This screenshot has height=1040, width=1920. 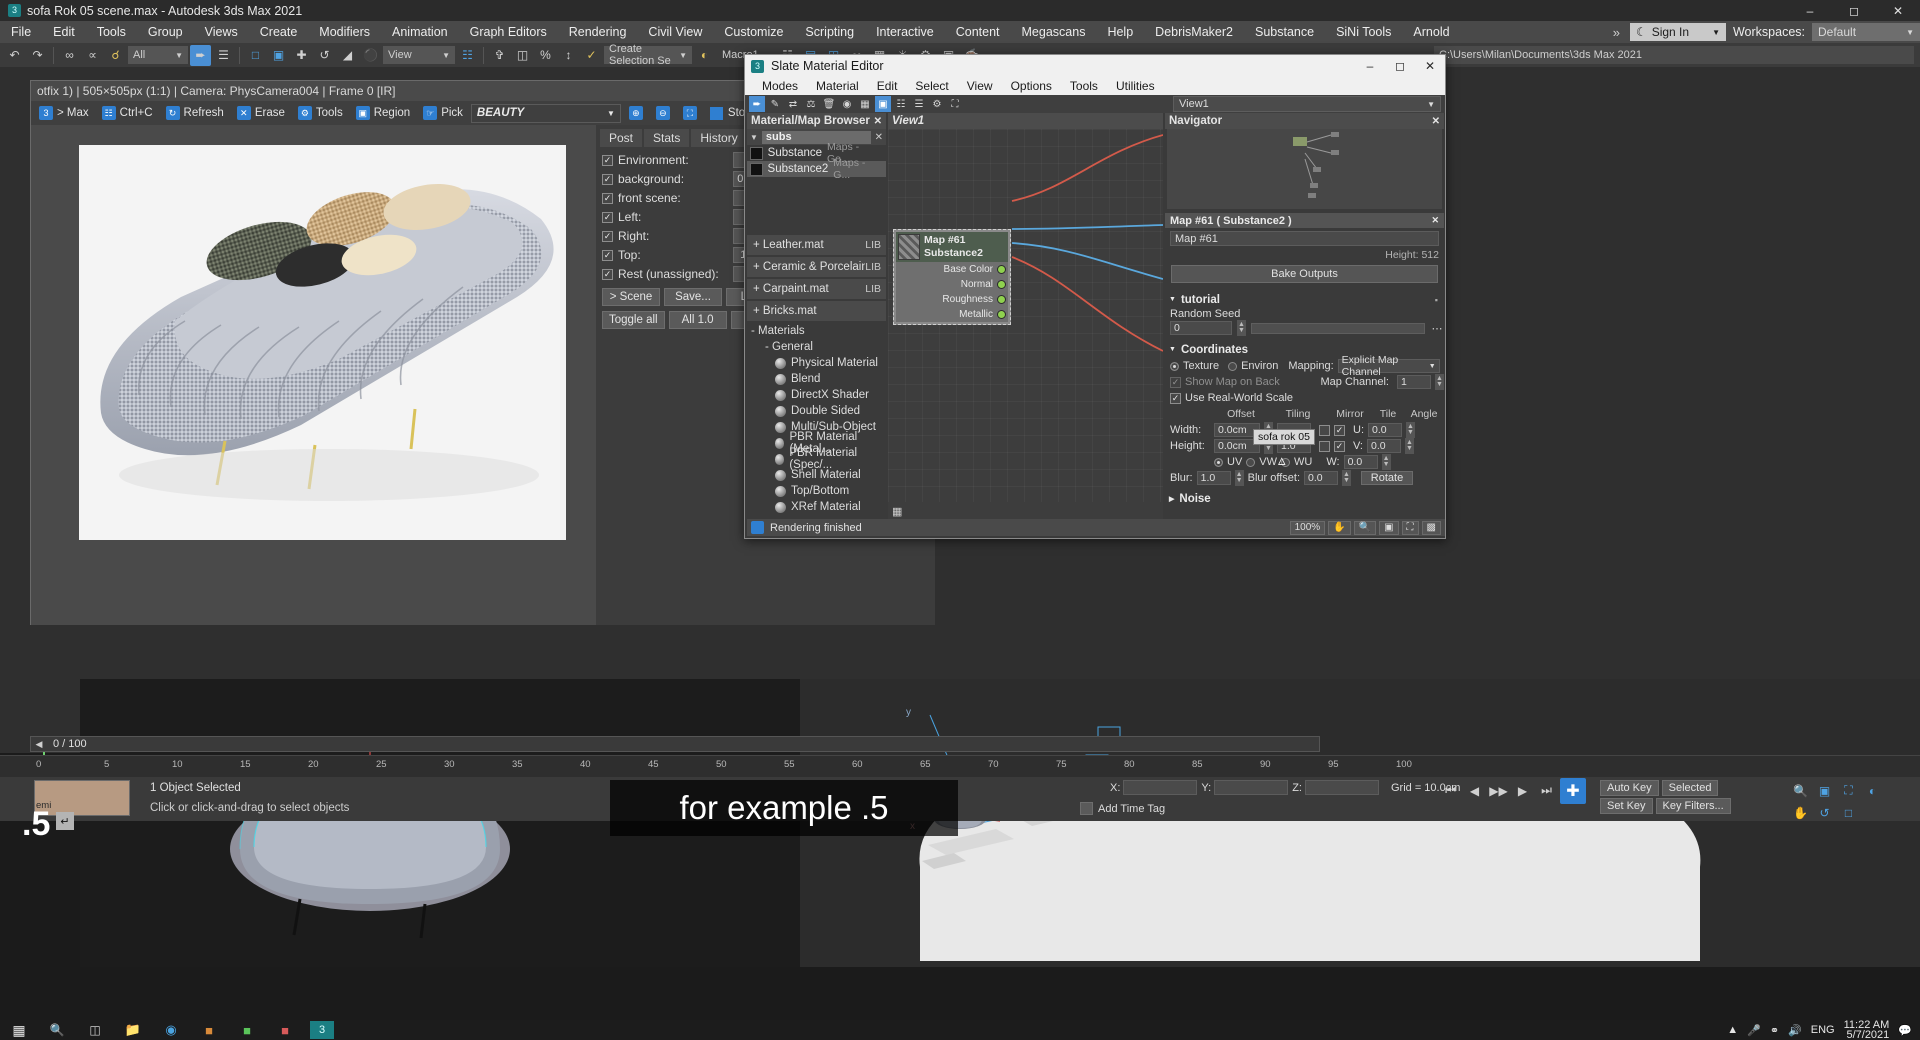 I want to click on toggle-all-button: Toggle all, so click(x=633, y=320).